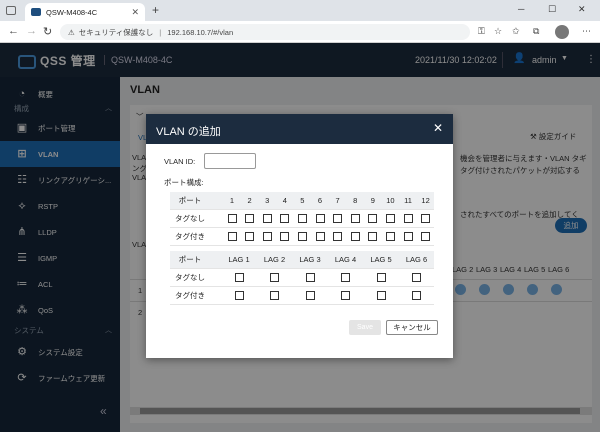 The image size is (600, 432). What do you see at coordinates (230, 161) in the screenshot?
I see `vlan-id-input` at bounding box center [230, 161].